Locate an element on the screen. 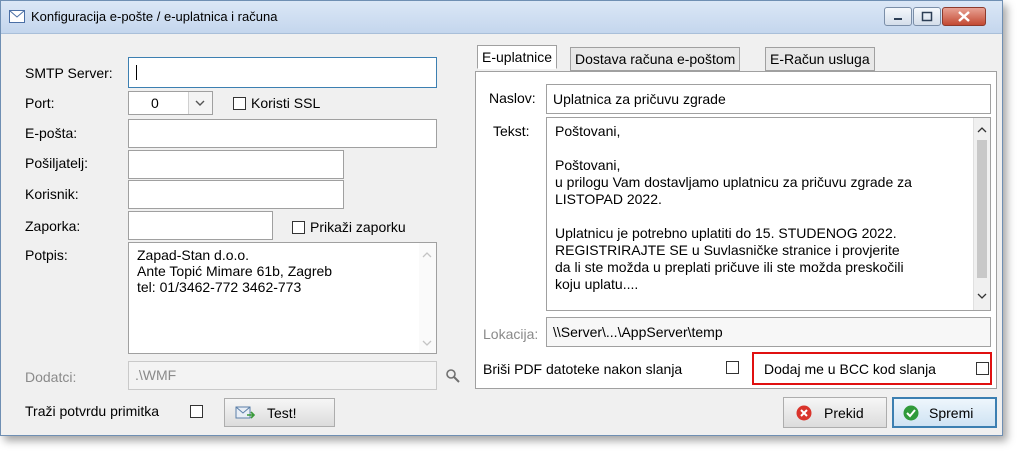 The image size is (1024, 454). test-button-label: Test! is located at coordinates (282, 413).